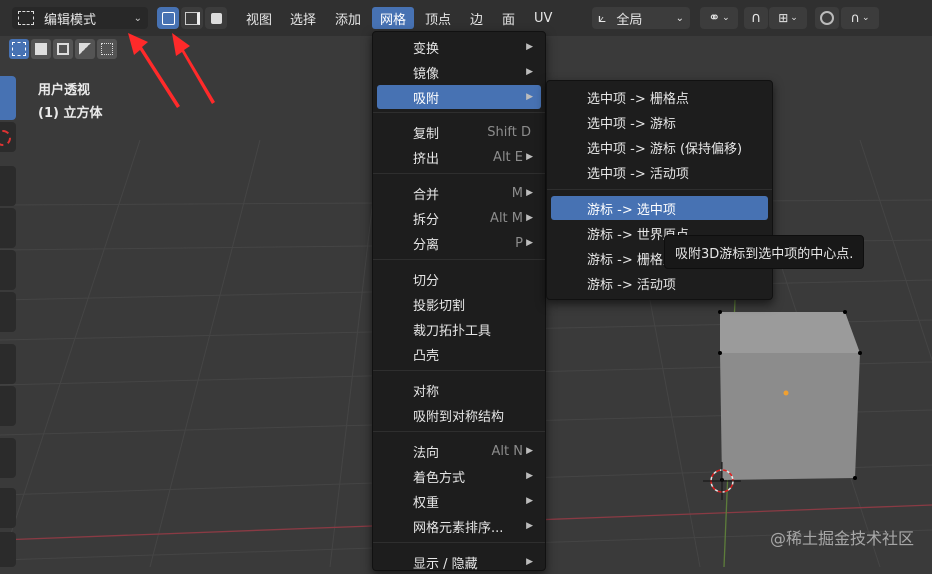 The height and width of the screenshot is (574, 932). I want to click on menu-item-shortcut: Shift D, so click(509, 132).